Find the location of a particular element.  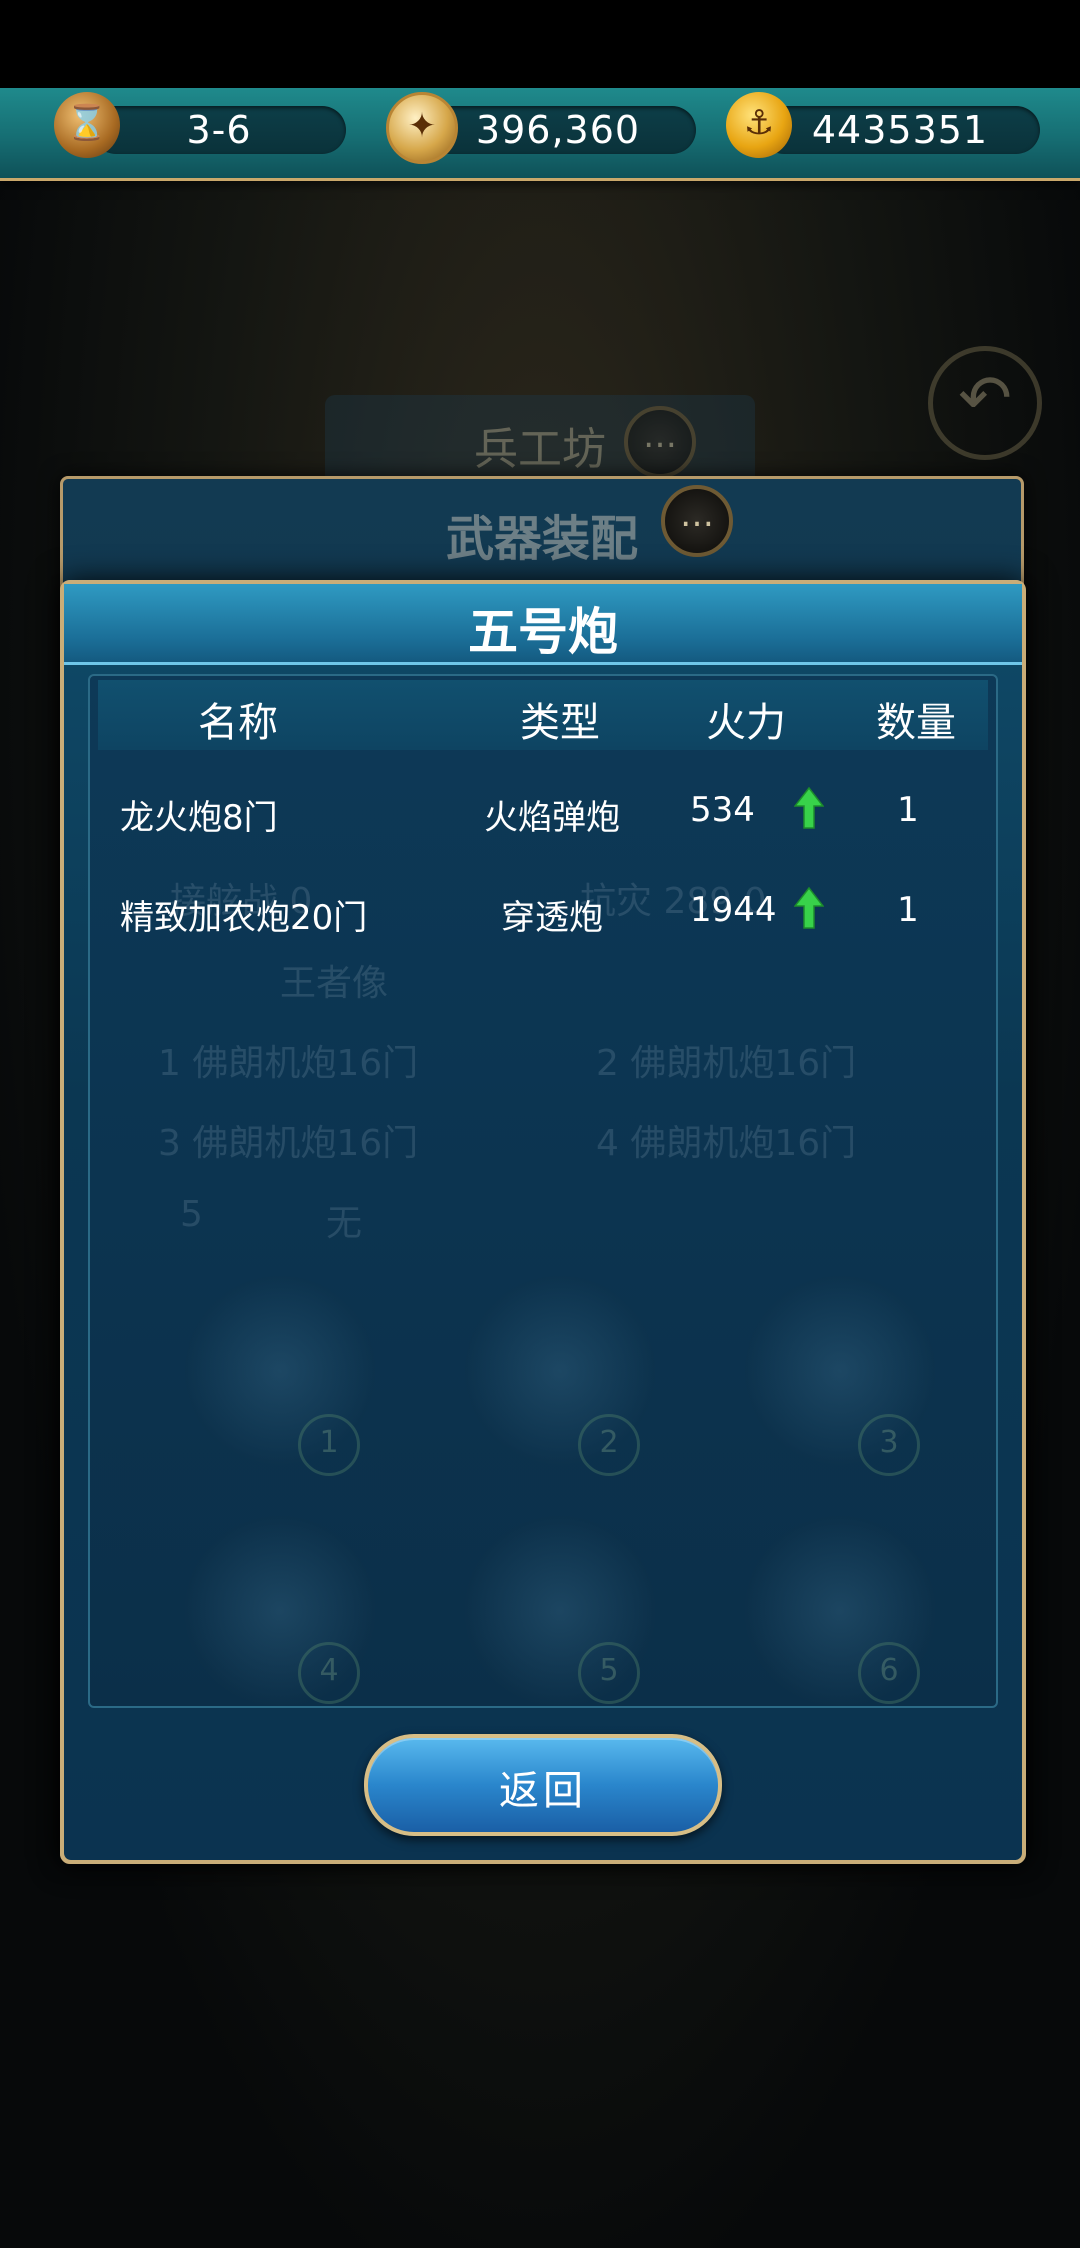

column-name: 名称 is located at coordinates (238, 723).